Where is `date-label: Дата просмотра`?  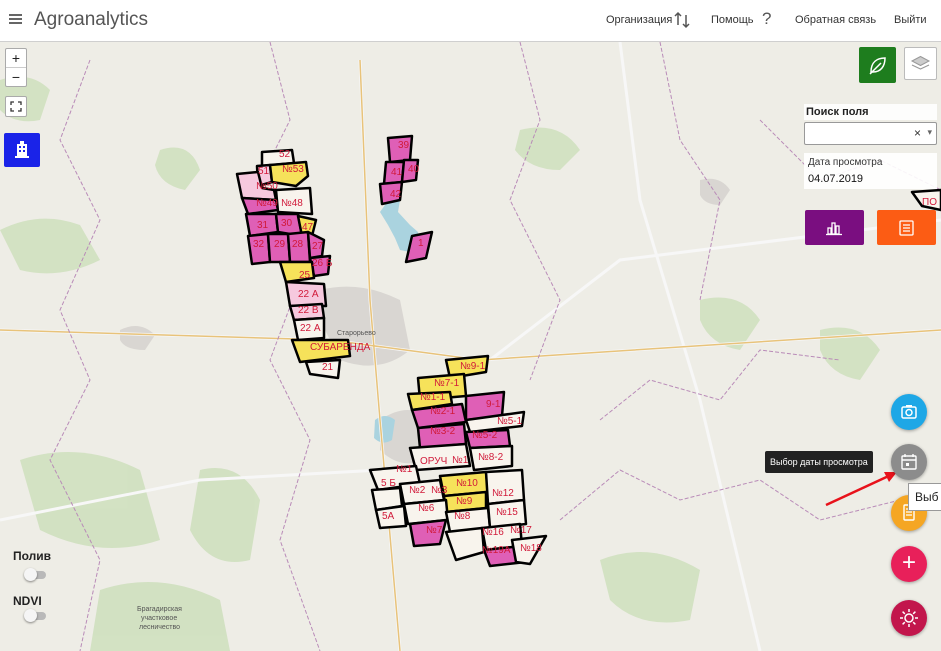
date-label: Дата просмотра is located at coordinates (845, 162).